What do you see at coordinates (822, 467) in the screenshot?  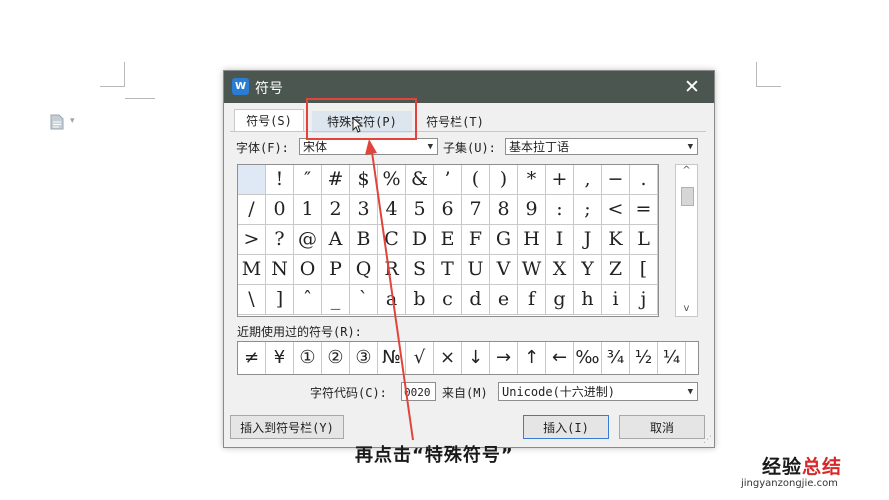 I see `watermark-logo-part2: 总结` at bounding box center [822, 467].